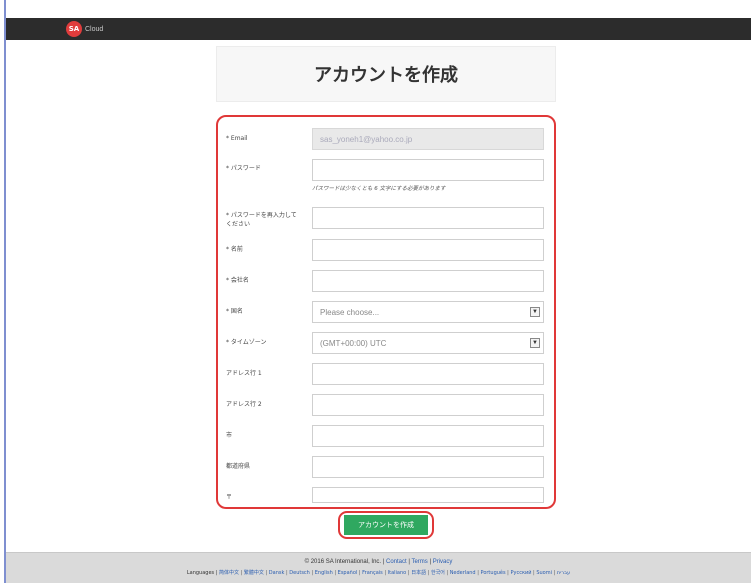 The height and width of the screenshot is (583, 751). I want to click on city-label: 市, so click(229, 435).